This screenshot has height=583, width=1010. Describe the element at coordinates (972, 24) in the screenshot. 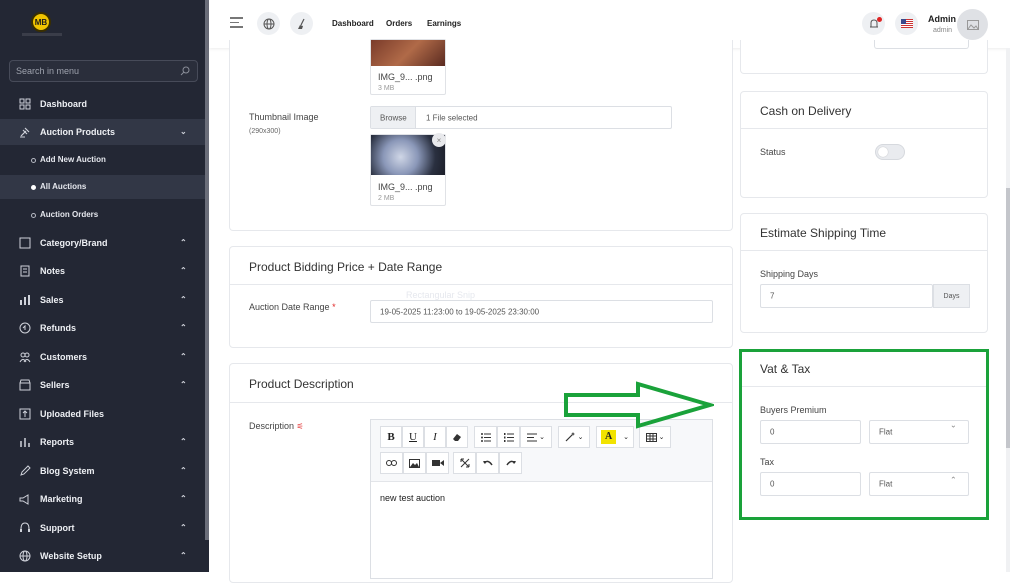

I see `avatar` at that location.